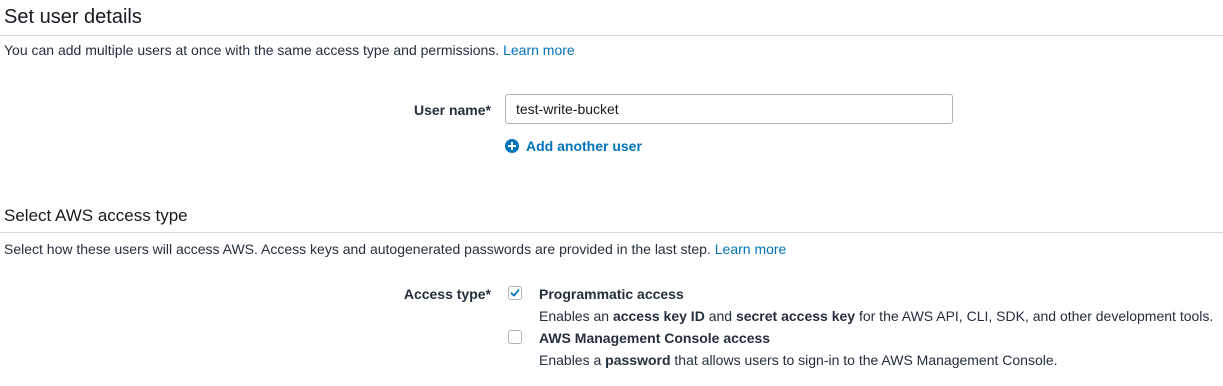 The height and width of the screenshot is (386, 1223). I want to click on desc-bold: access key ID, so click(658, 316).